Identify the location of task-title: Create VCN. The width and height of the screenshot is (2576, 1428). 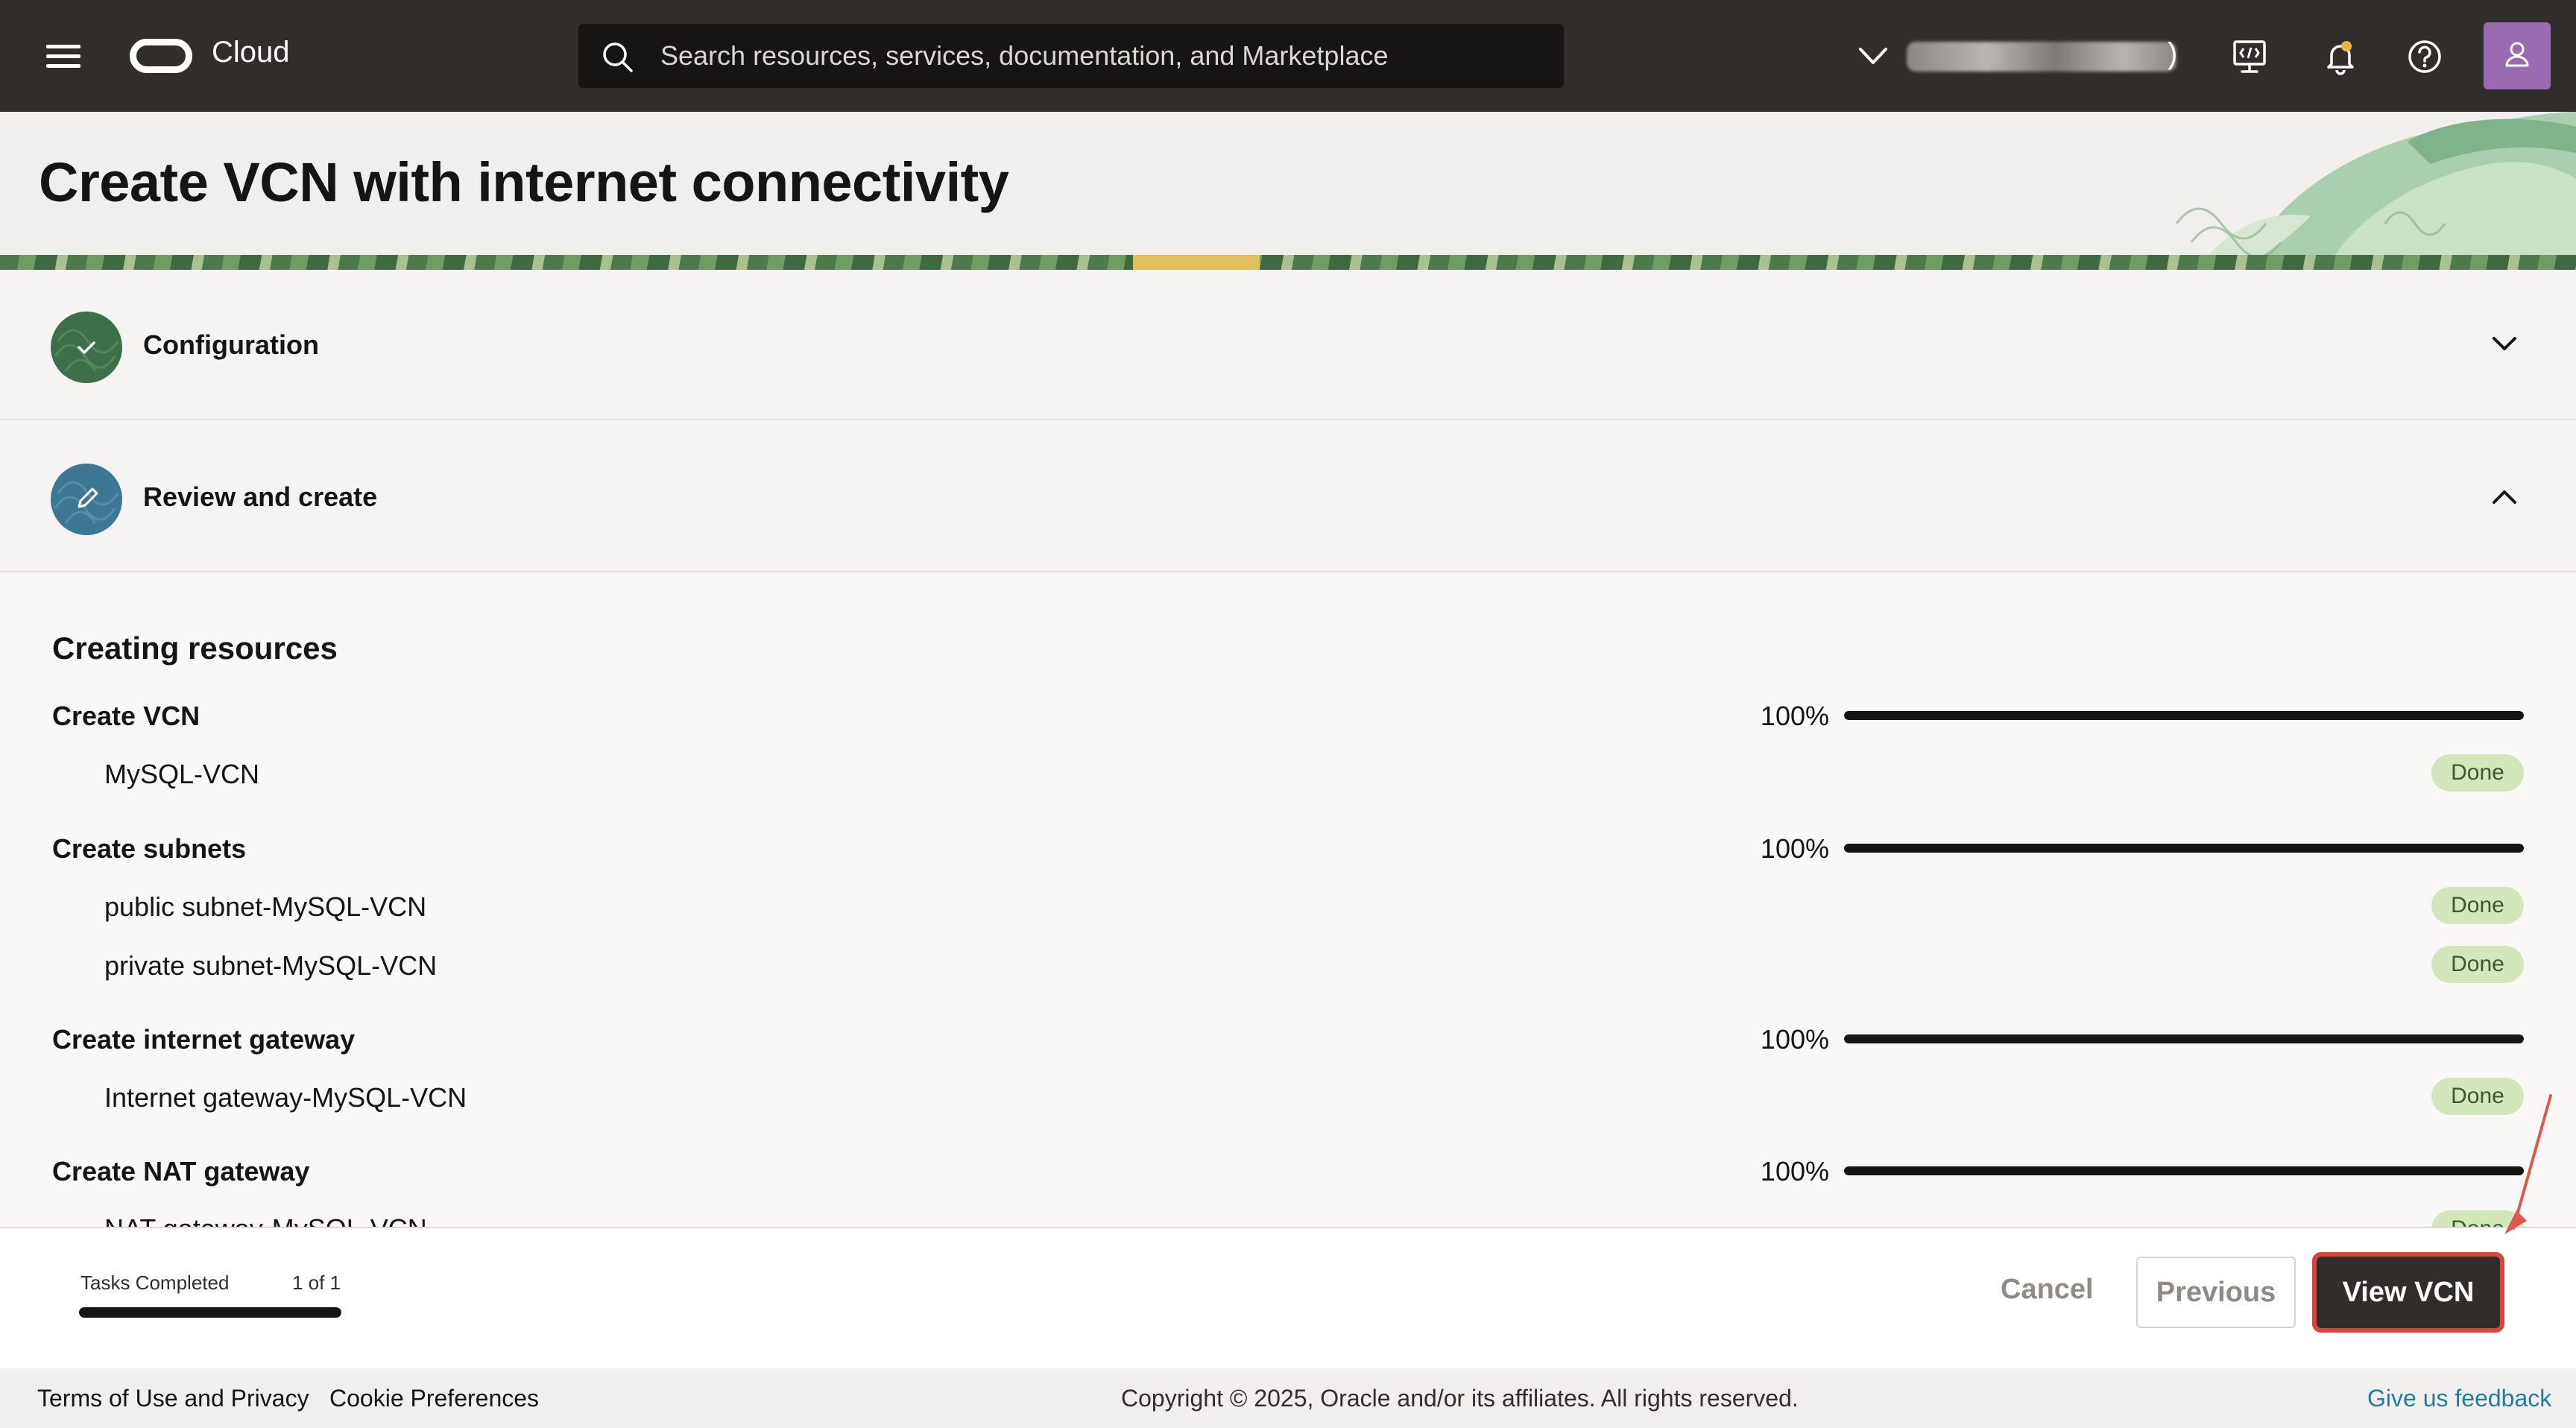
(126, 716).